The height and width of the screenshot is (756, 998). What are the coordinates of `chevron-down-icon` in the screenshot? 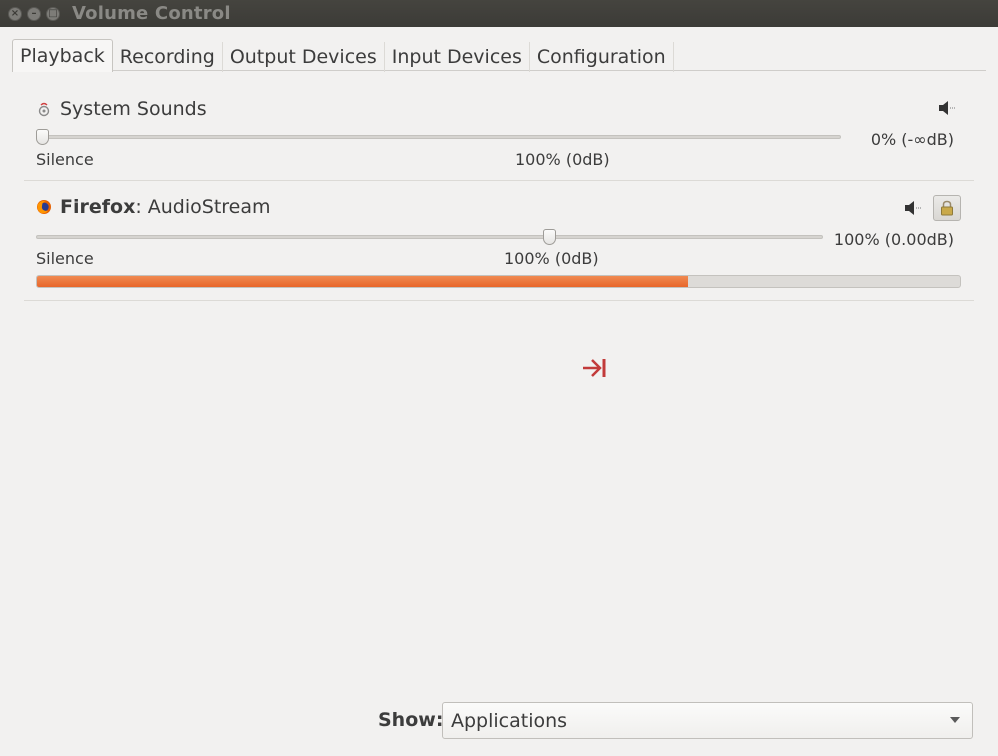 It's located at (955, 720).